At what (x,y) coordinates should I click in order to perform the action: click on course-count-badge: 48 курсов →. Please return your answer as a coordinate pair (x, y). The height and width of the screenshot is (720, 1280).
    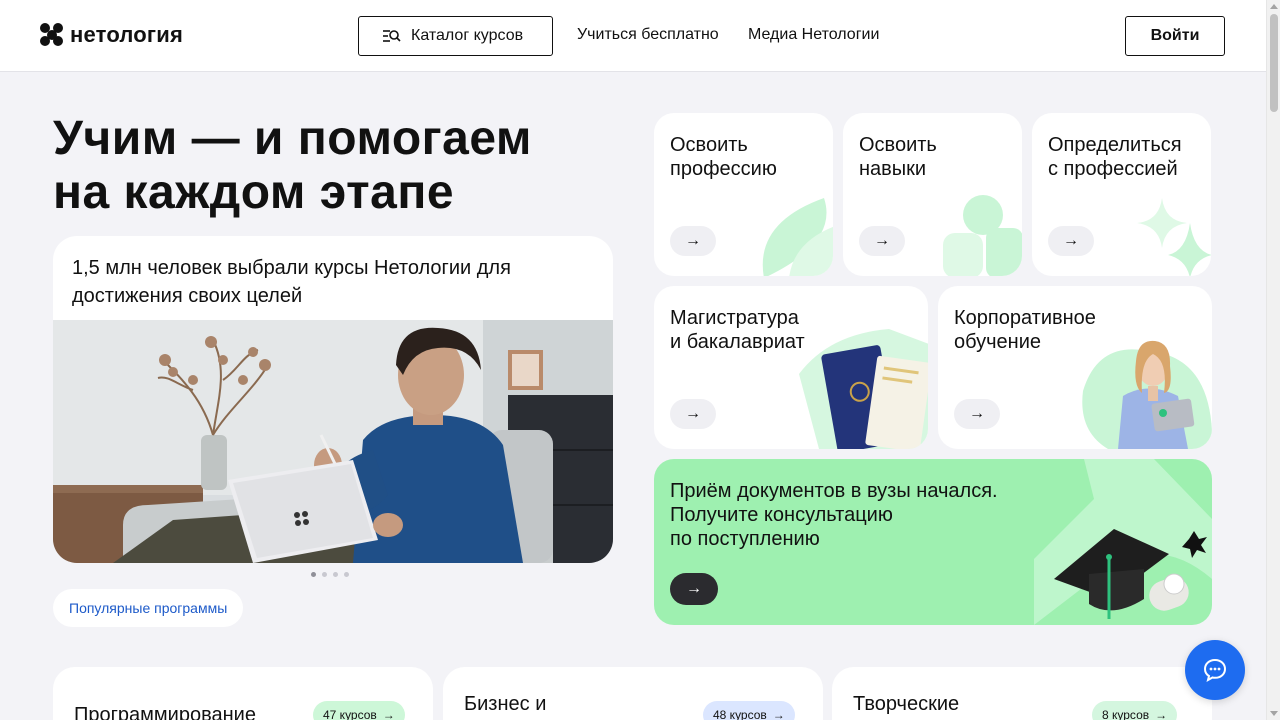
    Looking at the image, I should click on (749, 710).